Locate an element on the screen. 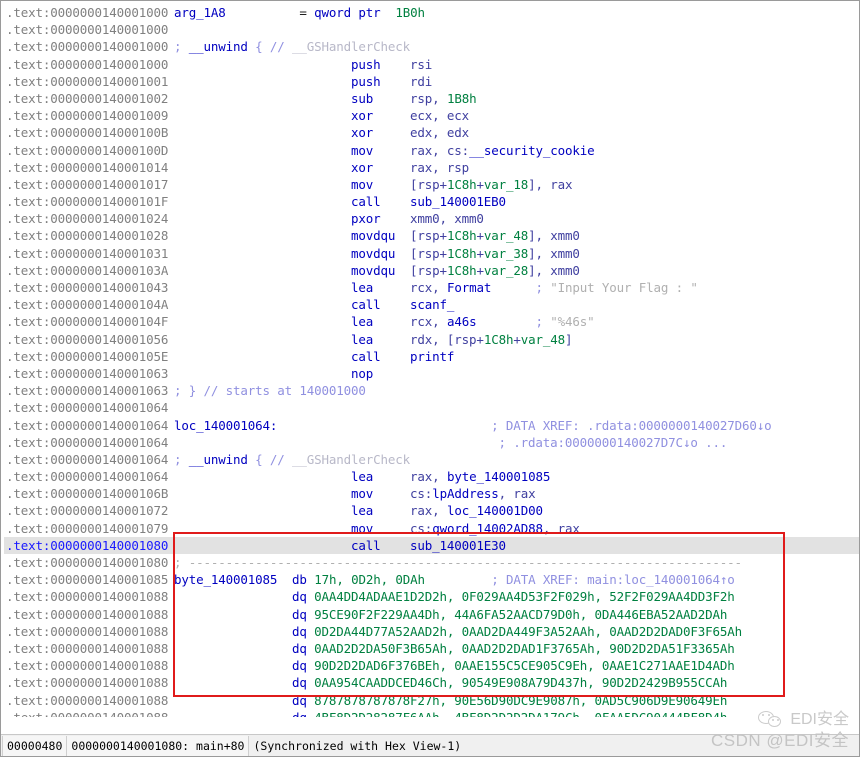 This screenshot has width=860, height=757. line-text: nop is located at coordinates (362, 373).